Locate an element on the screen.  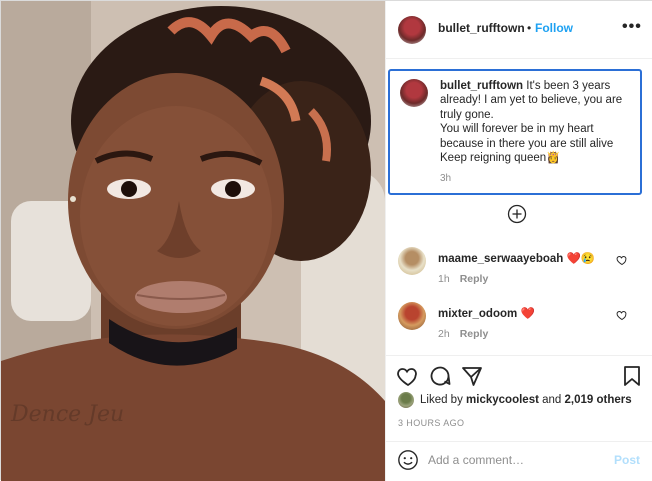
comment-time: 1h is located at coordinates (444, 279).